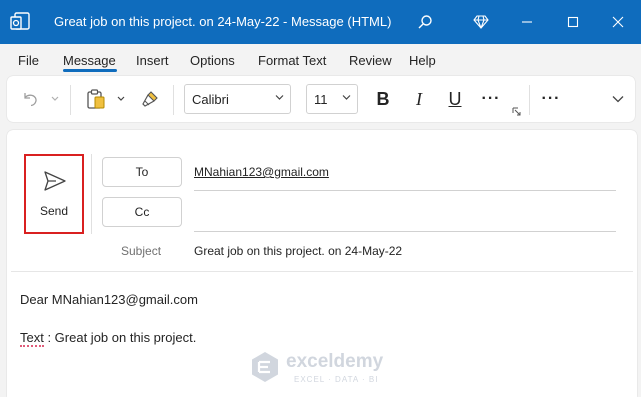  What do you see at coordinates (210, 99) in the screenshot?
I see `font-name-value: Calibri` at bounding box center [210, 99].